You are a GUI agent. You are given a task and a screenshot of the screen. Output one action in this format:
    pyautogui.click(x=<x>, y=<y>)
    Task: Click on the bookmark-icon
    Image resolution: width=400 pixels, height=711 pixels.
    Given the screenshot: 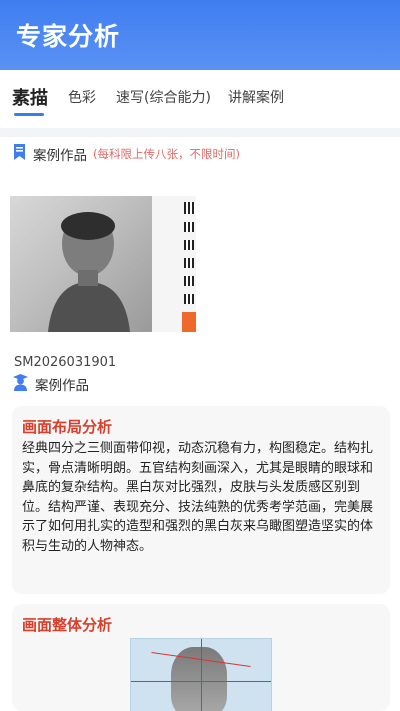 What is the action you would take?
    pyautogui.click(x=19, y=154)
    